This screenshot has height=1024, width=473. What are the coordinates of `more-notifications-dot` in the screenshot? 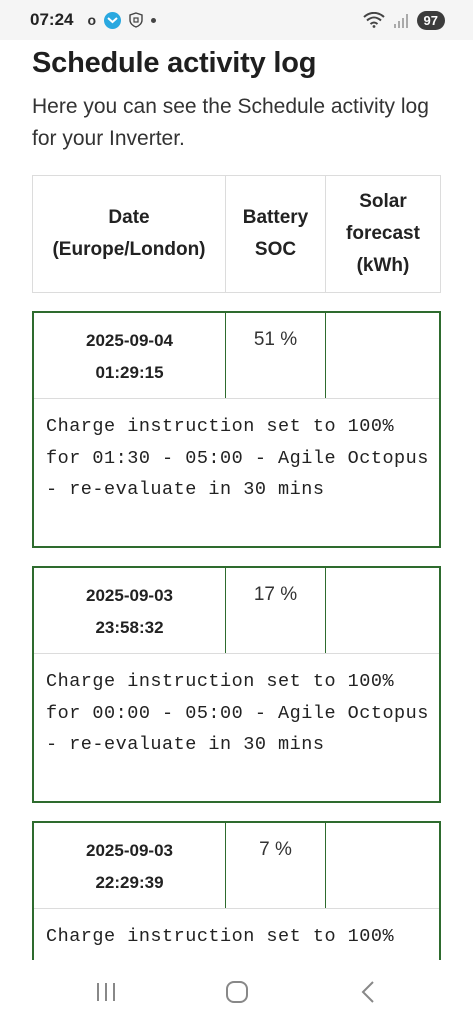 It's located at (154, 20).